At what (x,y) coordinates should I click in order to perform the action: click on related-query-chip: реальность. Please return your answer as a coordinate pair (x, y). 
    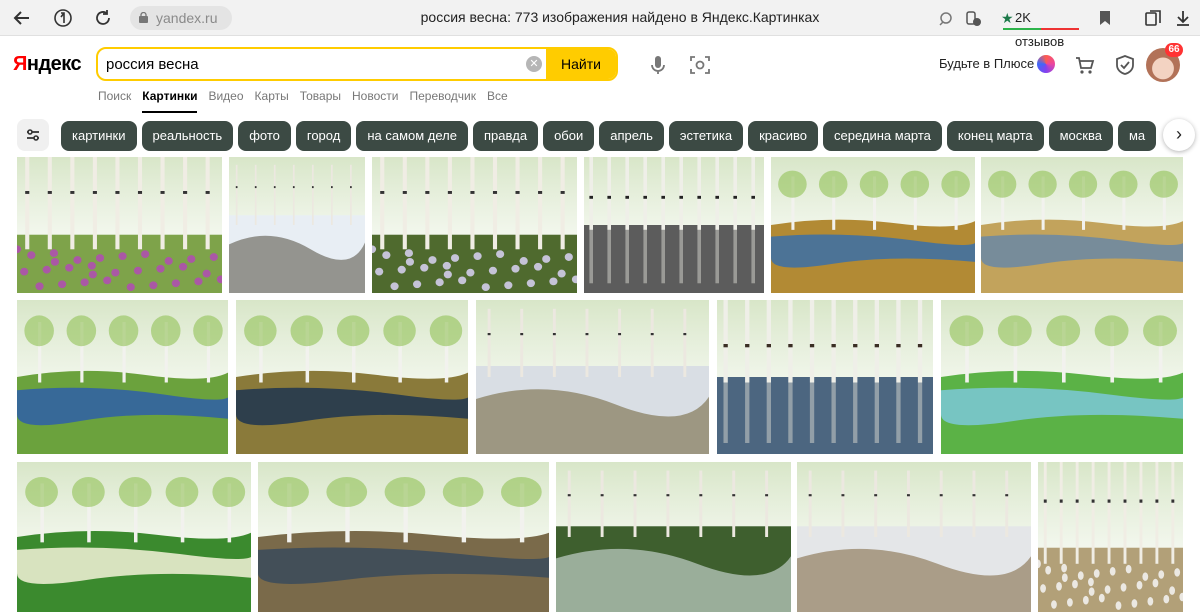
    Looking at the image, I should click on (187, 136).